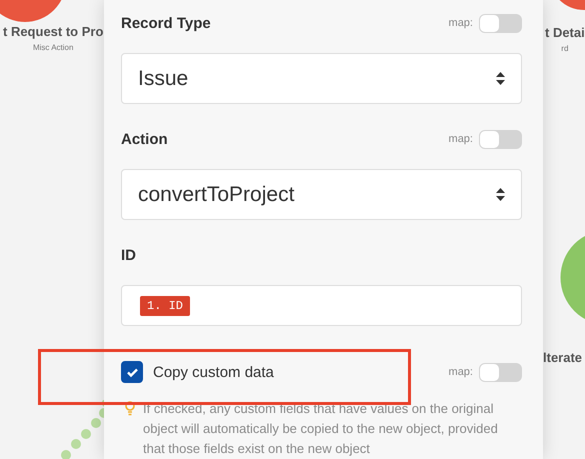 The height and width of the screenshot is (459, 585). I want to click on module-sublabel: rd, so click(564, 48).